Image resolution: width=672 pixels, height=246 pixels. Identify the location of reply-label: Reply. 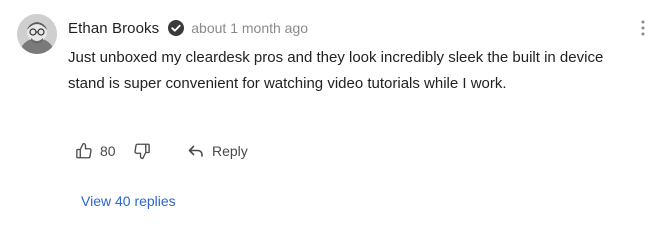
(230, 151).